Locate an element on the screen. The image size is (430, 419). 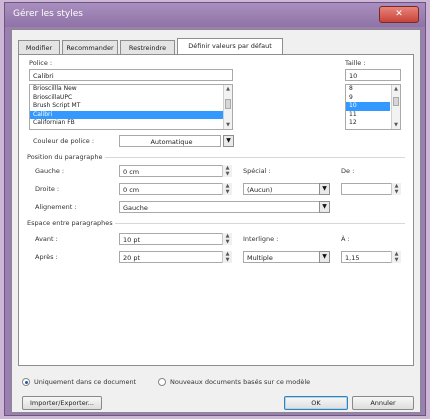
dialog-title: Gérer les styles is located at coordinates (48, 14).